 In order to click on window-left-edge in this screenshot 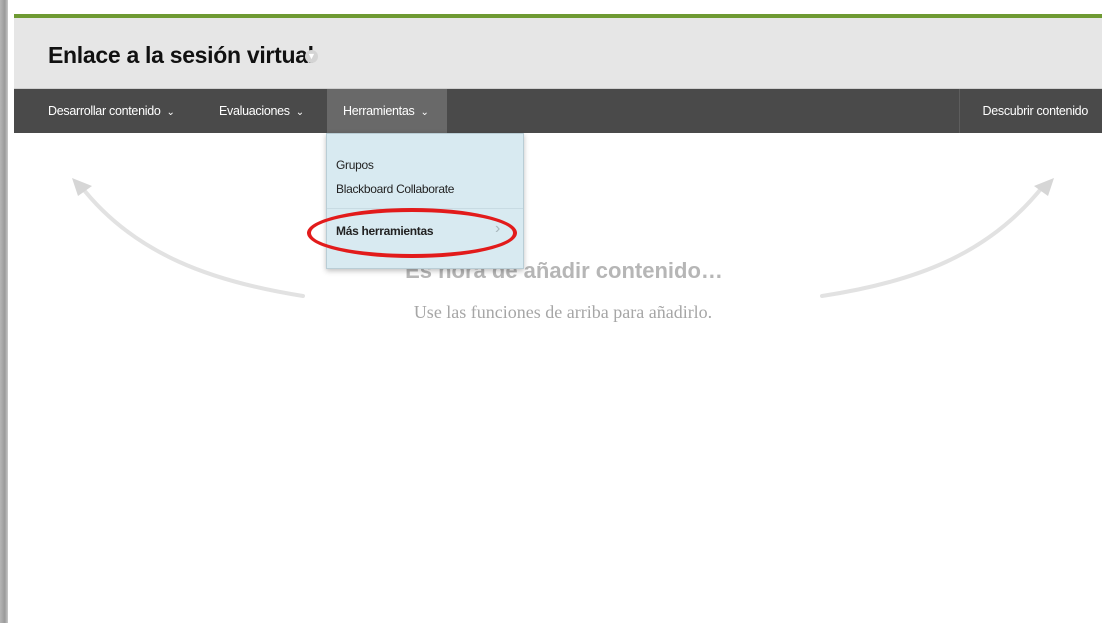, I will do `click(4, 311)`.